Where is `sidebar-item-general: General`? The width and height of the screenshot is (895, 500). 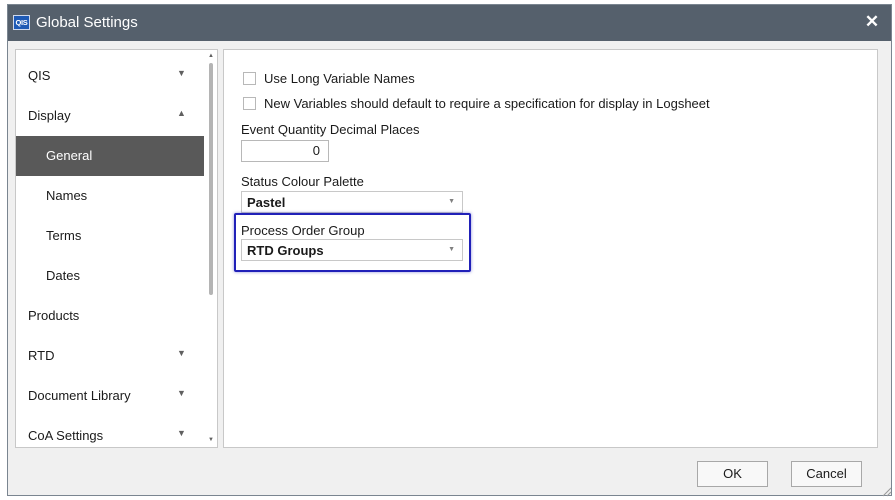
sidebar-item-general: General is located at coordinates (110, 156).